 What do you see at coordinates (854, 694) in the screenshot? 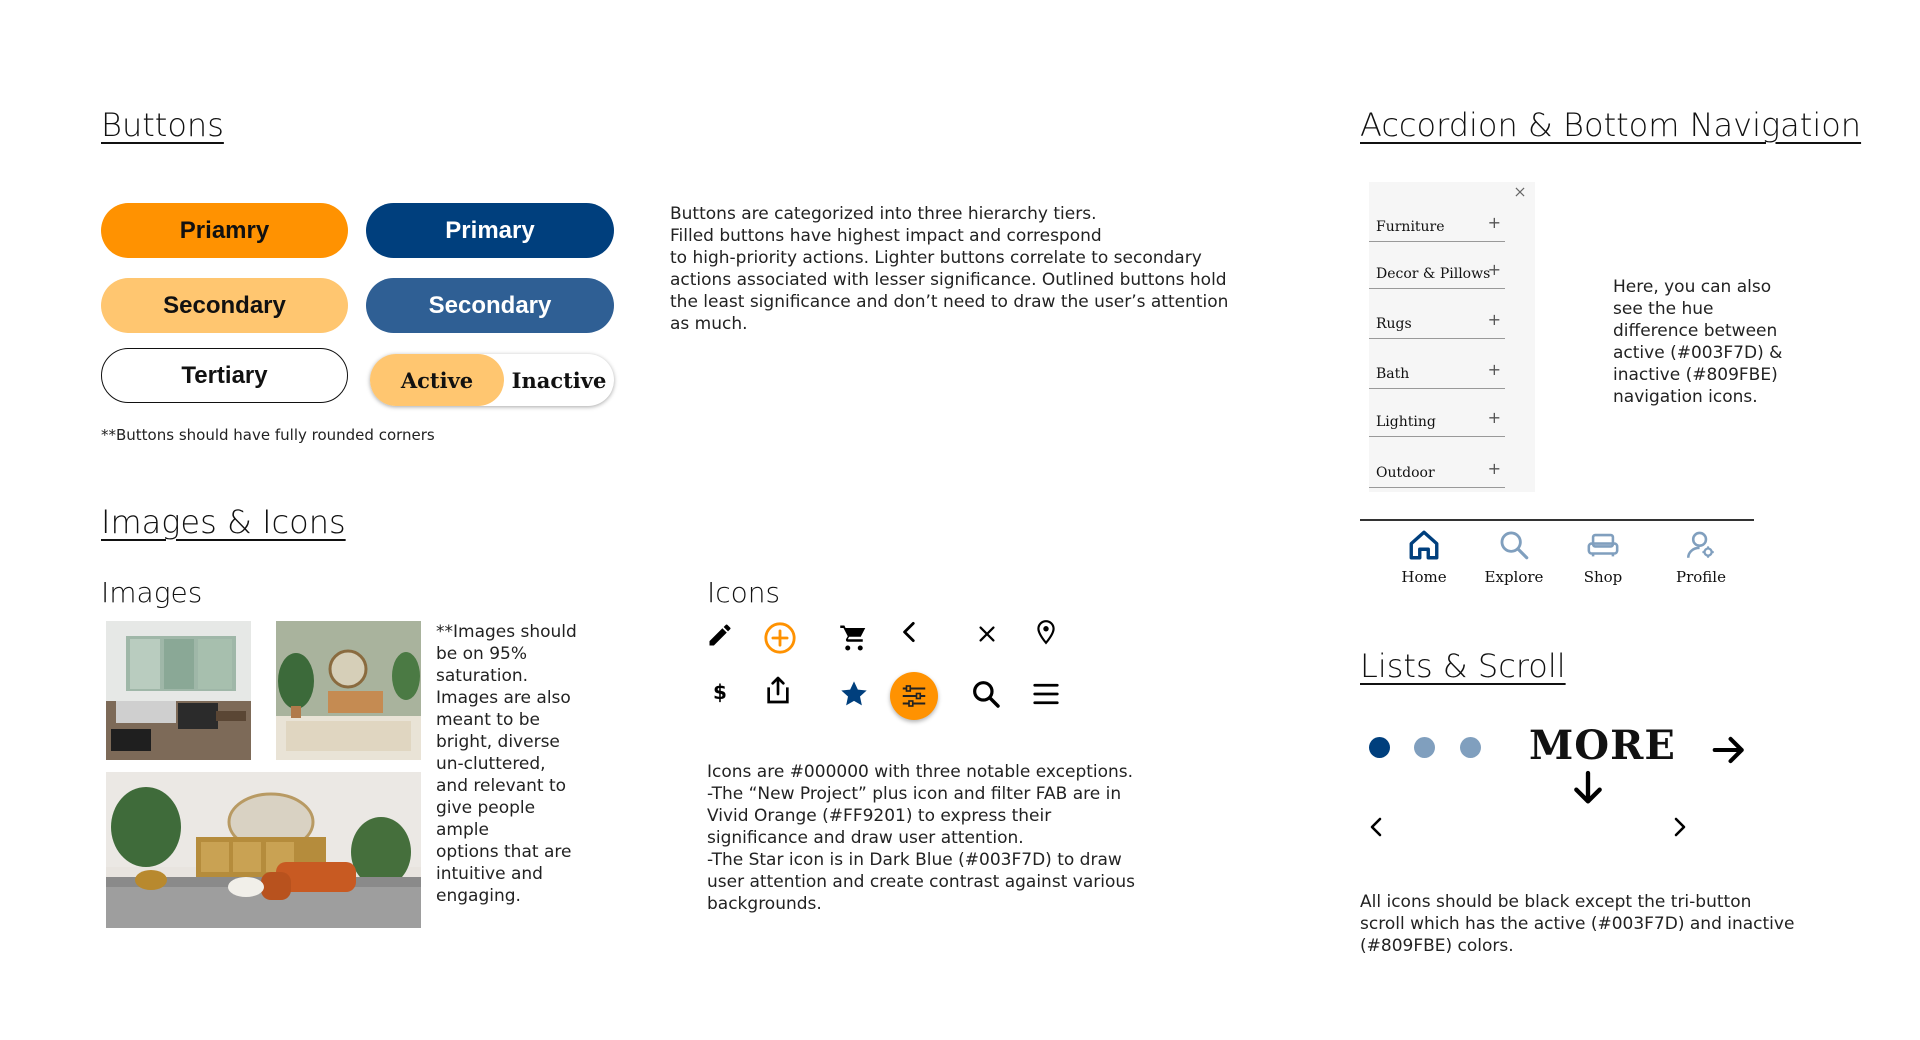
I see `star-icon` at bounding box center [854, 694].